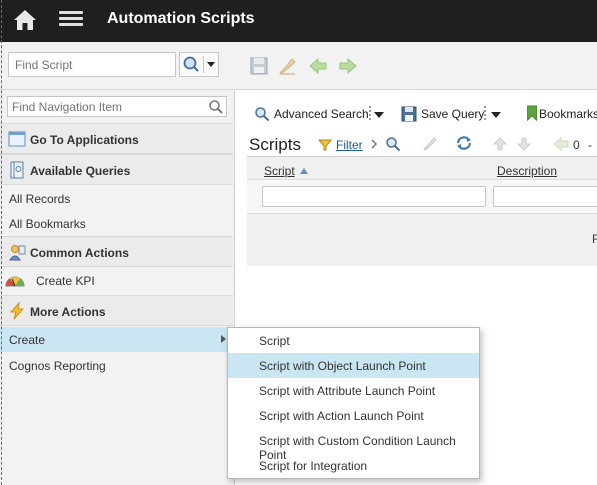 This screenshot has width=597, height=485. What do you see at coordinates (298, 66) in the screenshot?
I see `main-toolbar` at bounding box center [298, 66].